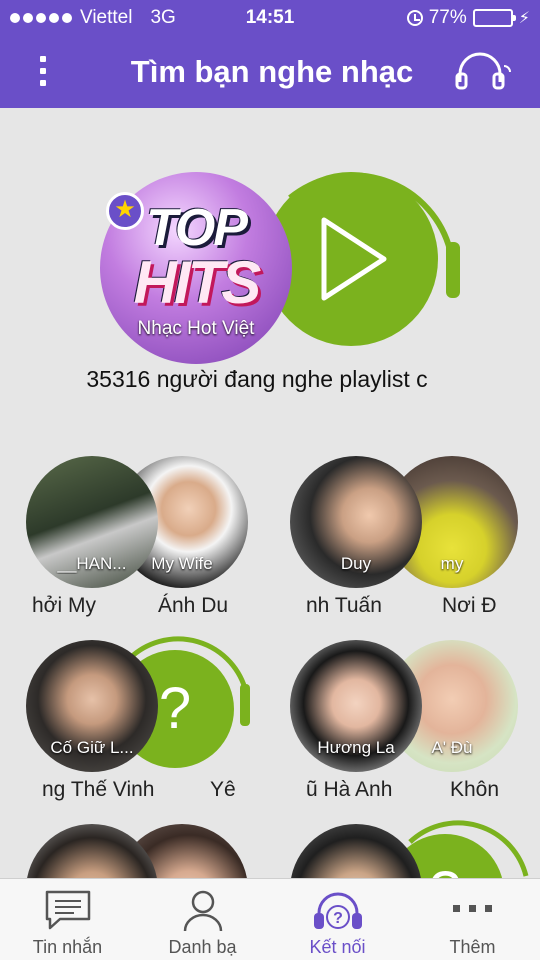 The image size is (540, 960). What do you see at coordinates (196, 328) in the screenshot?
I see `playlist-name: Nhạc Hot Việt` at bounding box center [196, 328].